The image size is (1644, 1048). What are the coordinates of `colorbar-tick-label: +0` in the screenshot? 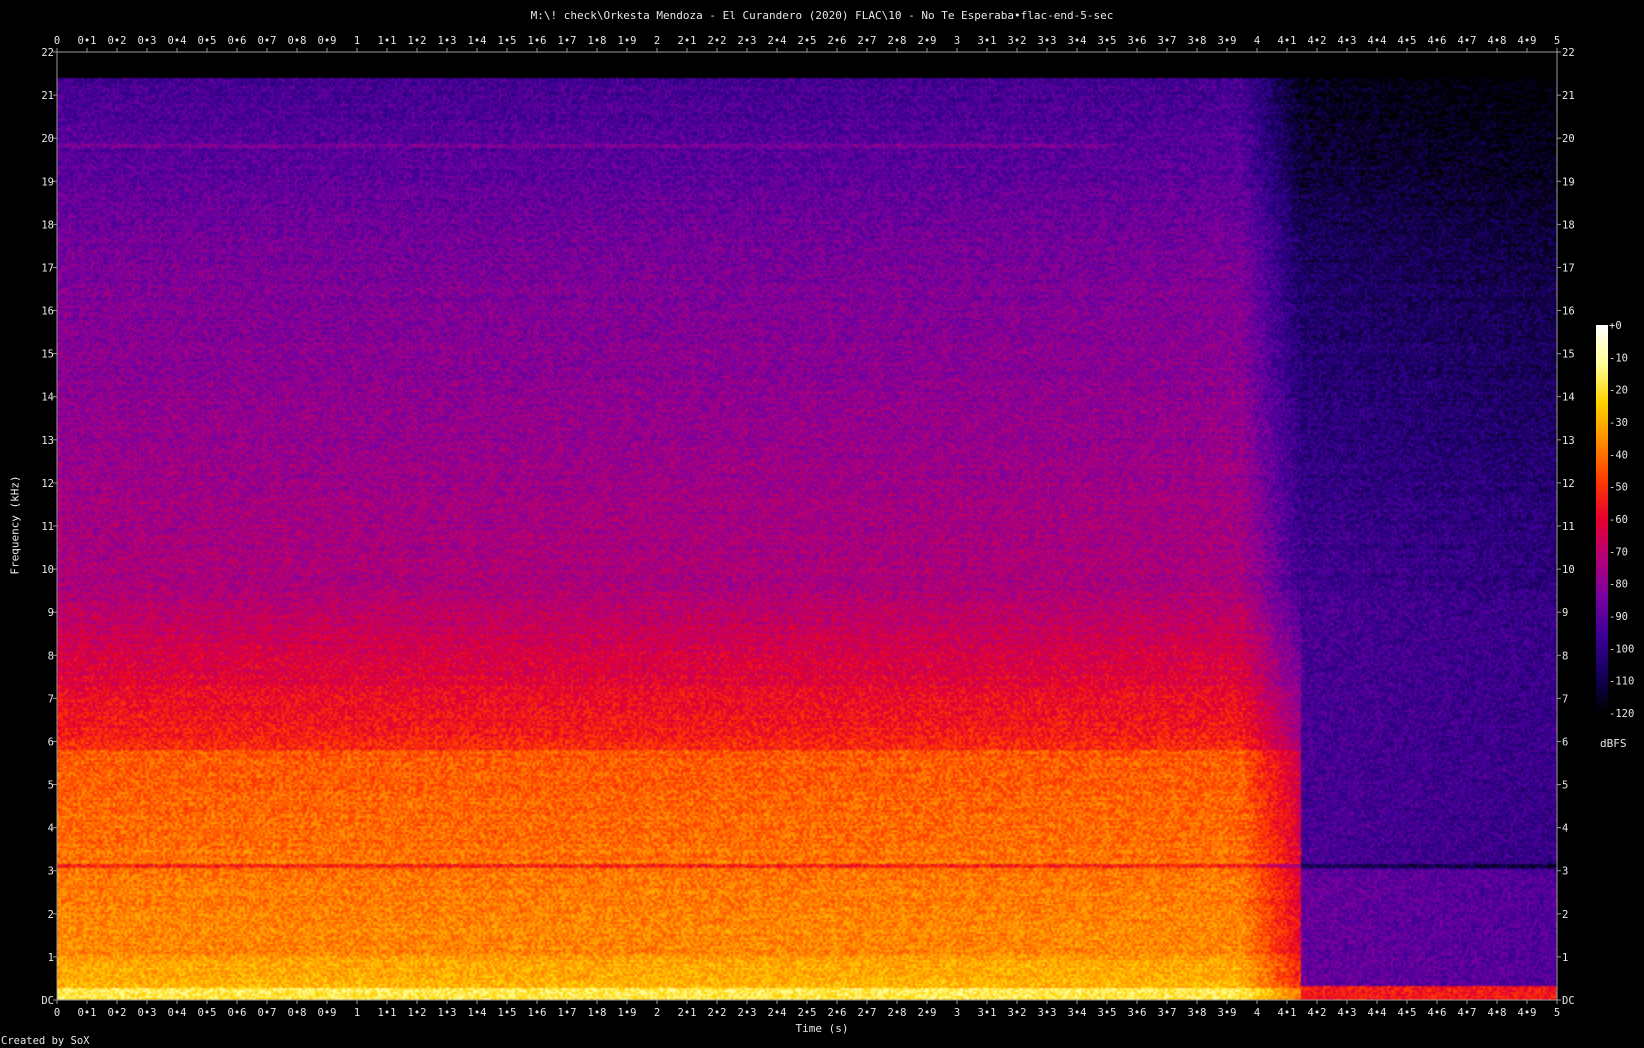 It's located at (1615, 326).